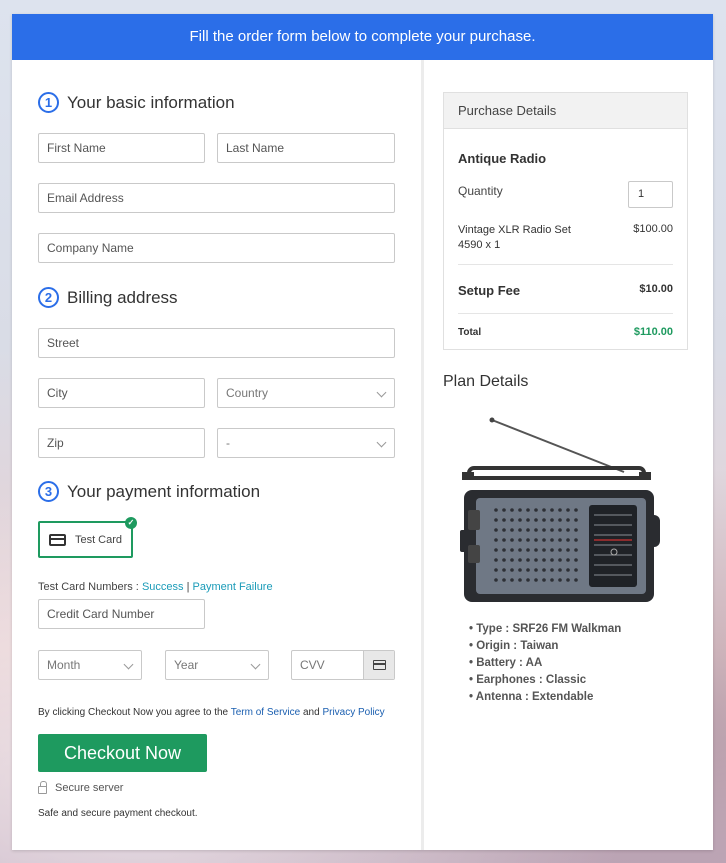 The height and width of the screenshot is (863, 726). What do you see at coordinates (265, 712) in the screenshot?
I see `terms-link: Term of Service` at bounding box center [265, 712].